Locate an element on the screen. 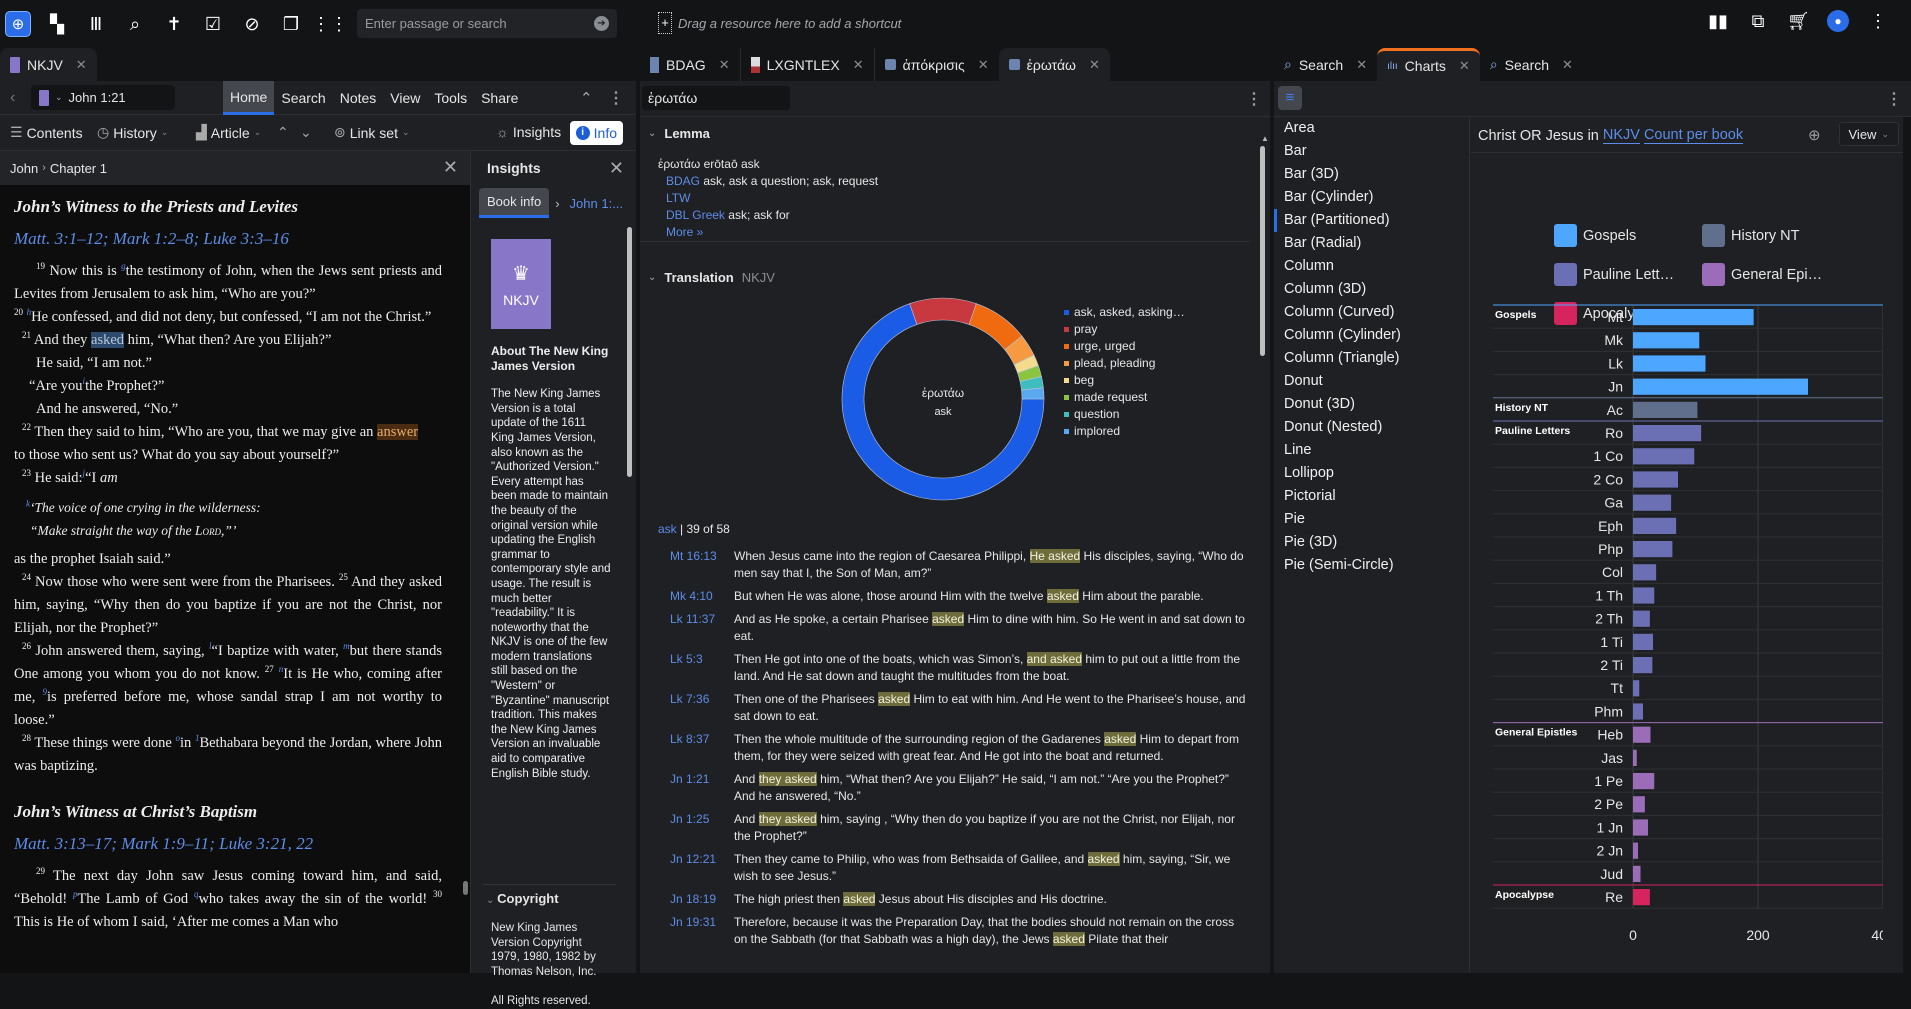  tab-book-info: Book info is located at coordinates (514, 203).